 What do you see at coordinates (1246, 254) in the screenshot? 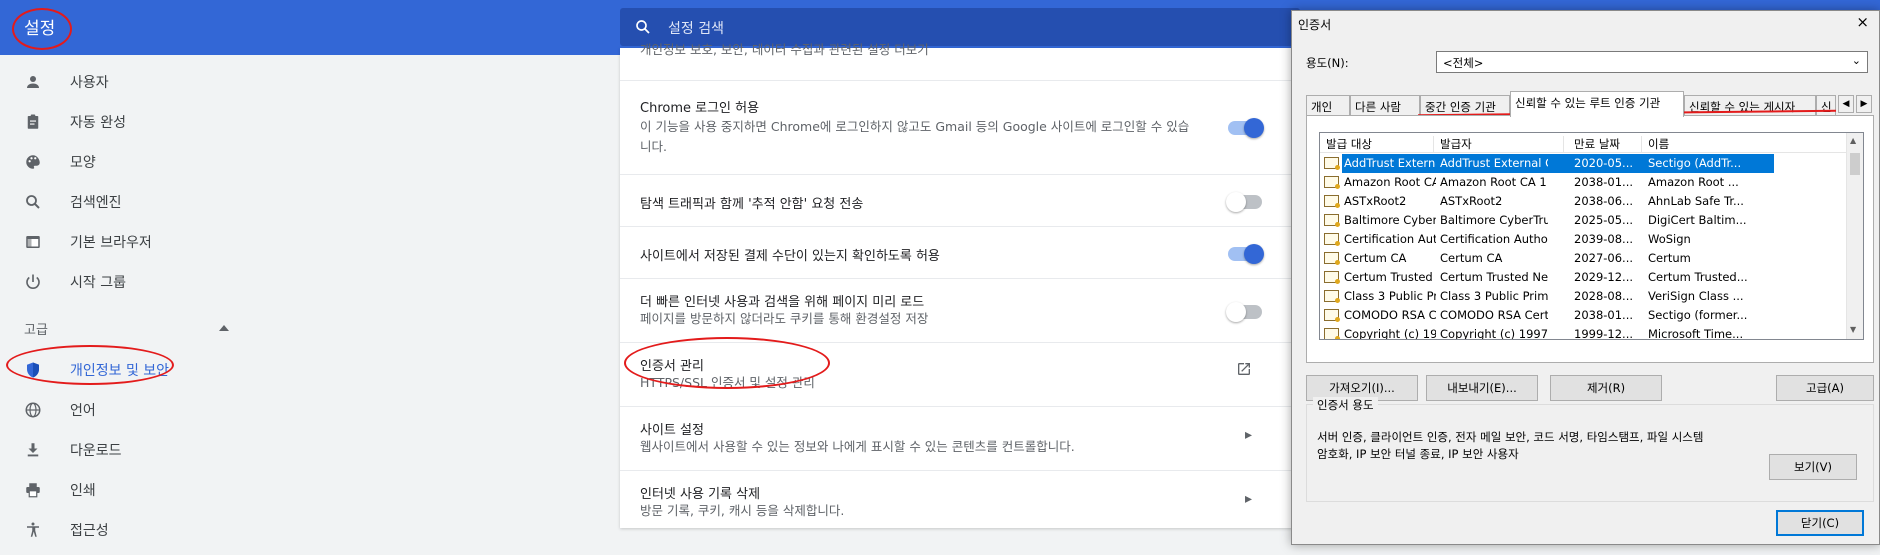
I see `payment-toggle` at bounding box center [1246, 254].